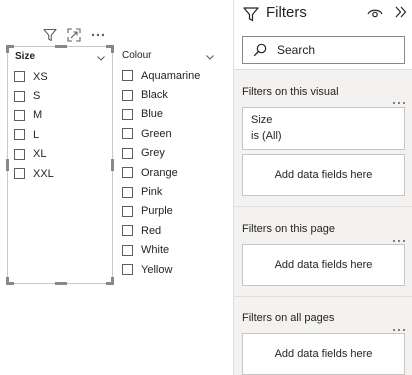 The width and height of the screenshot is (412, 375). I want to click on option-label: Red, so click(151, 230).